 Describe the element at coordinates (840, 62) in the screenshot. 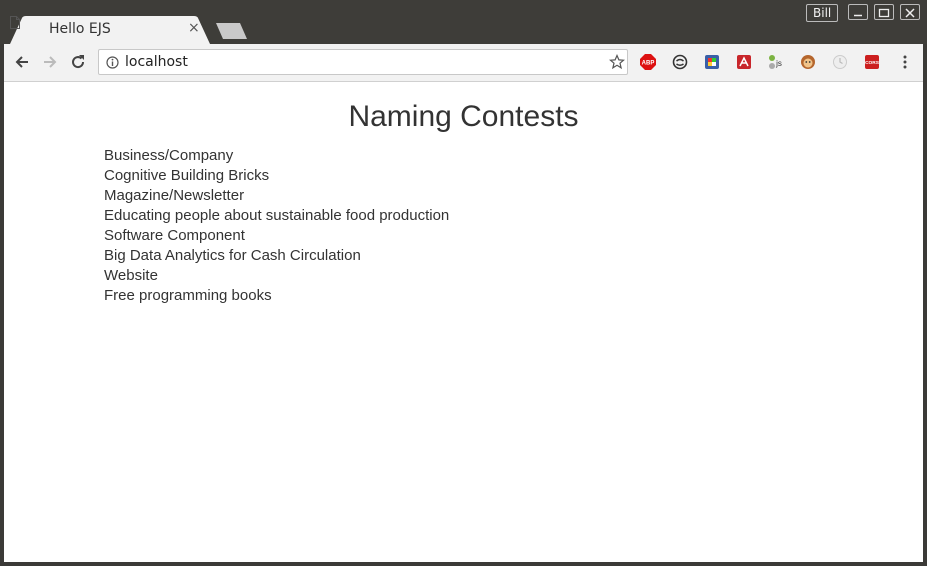

I see `clock-icon` at that location.